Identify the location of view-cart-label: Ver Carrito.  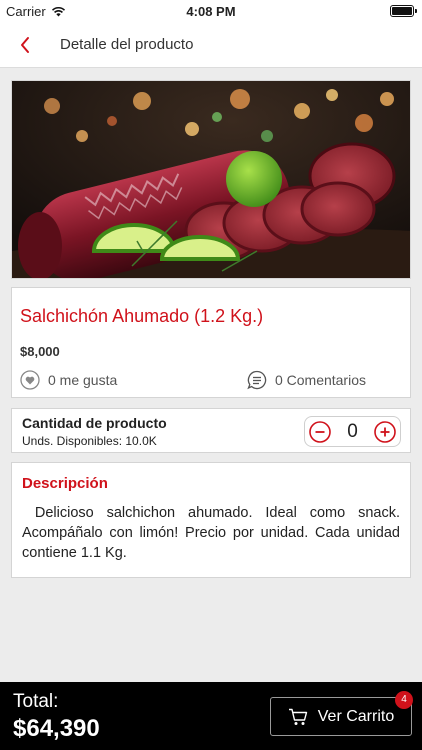
(356, 716).